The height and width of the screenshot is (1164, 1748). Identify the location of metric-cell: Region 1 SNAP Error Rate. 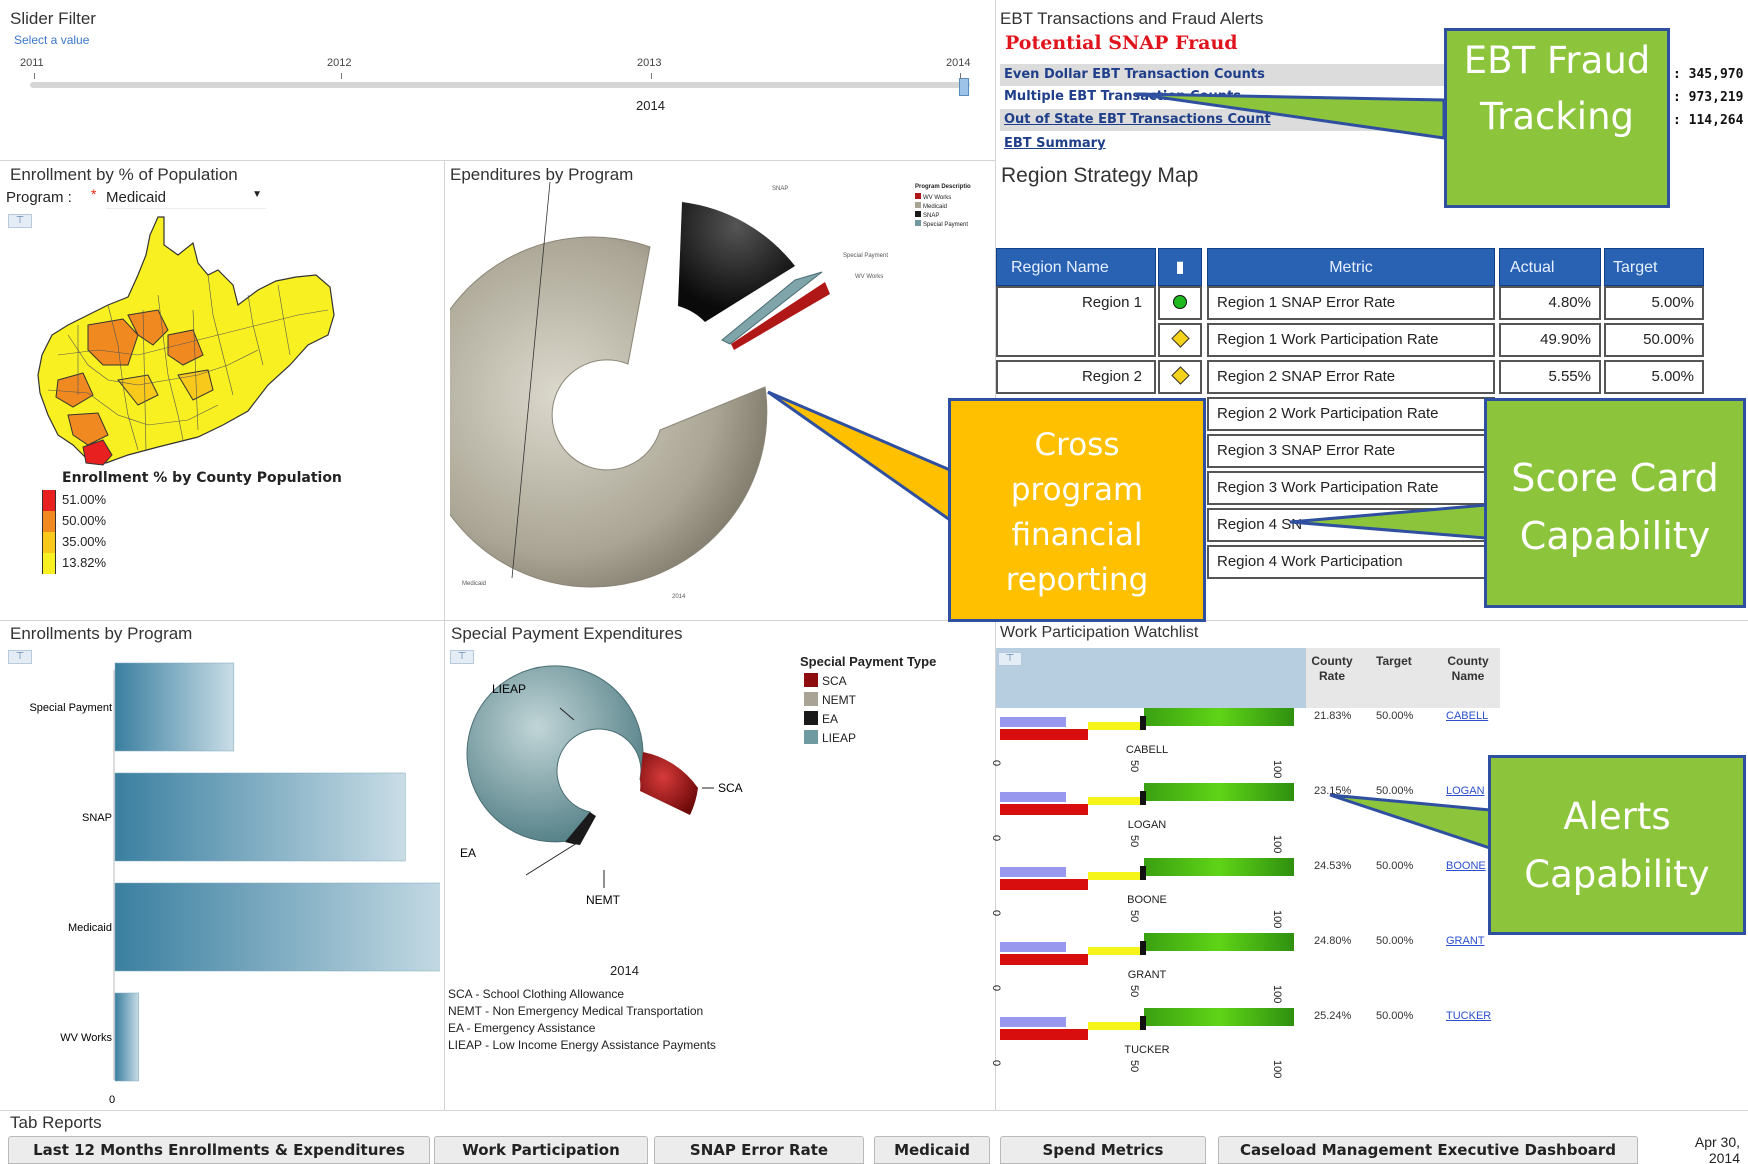
(1351, 303).